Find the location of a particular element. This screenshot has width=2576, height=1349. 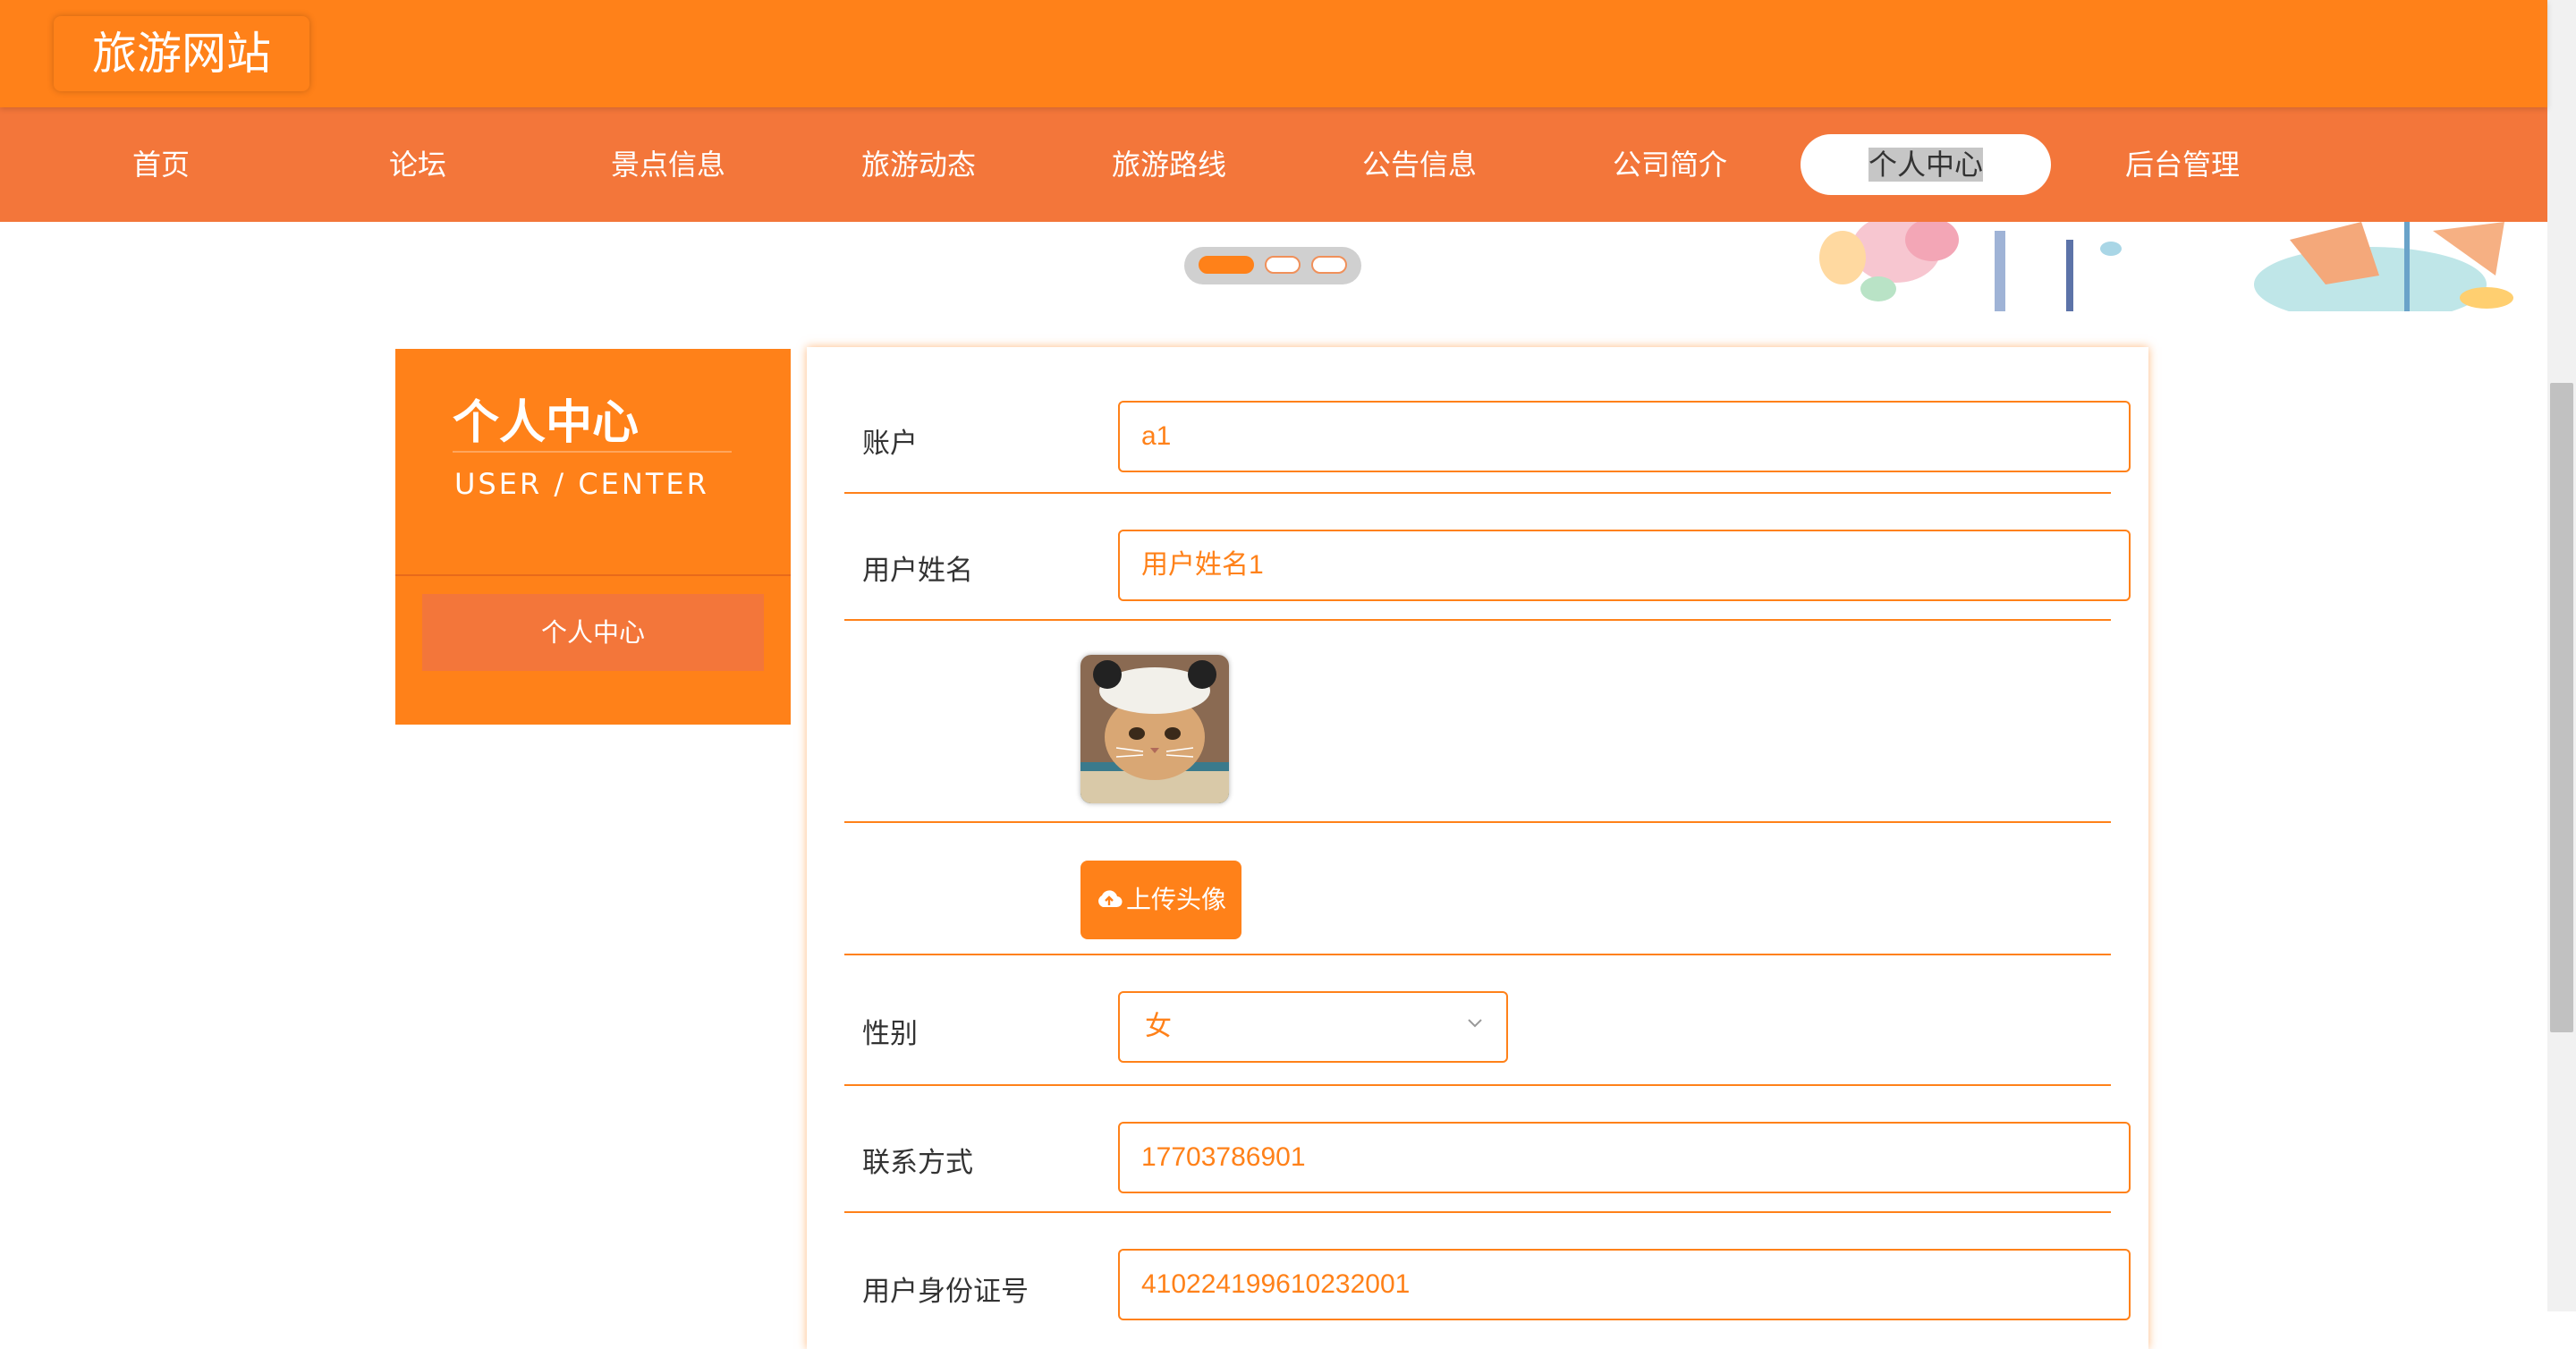

account-field: a1 is located at coordinates (1624, 436).